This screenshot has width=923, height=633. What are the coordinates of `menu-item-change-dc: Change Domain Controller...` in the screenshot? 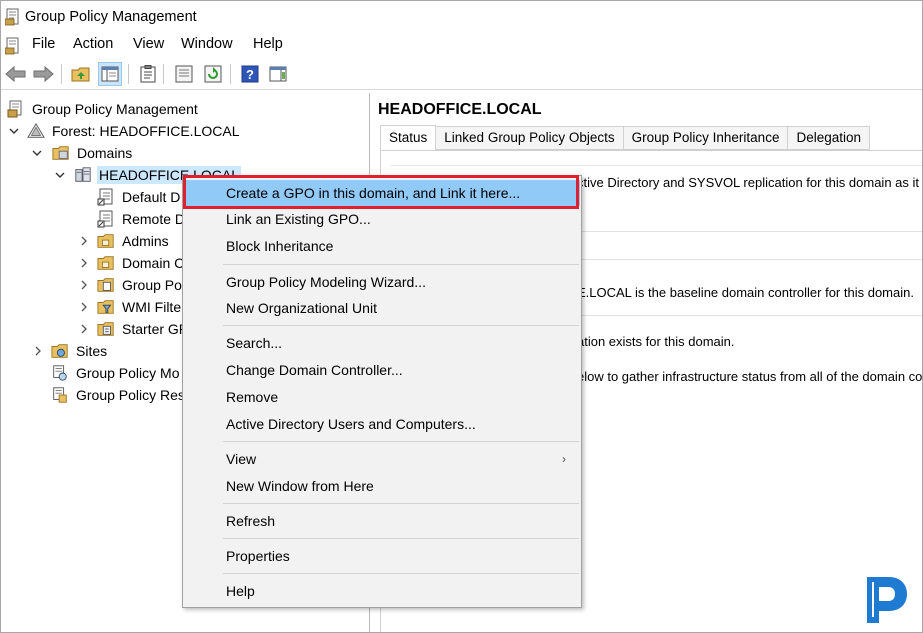 It's located at (382, 370).